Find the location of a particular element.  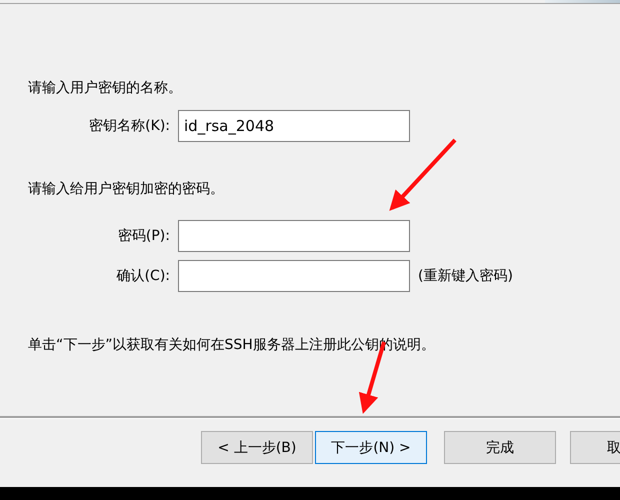

confirm-password-field is located at coordinates (294, 276).